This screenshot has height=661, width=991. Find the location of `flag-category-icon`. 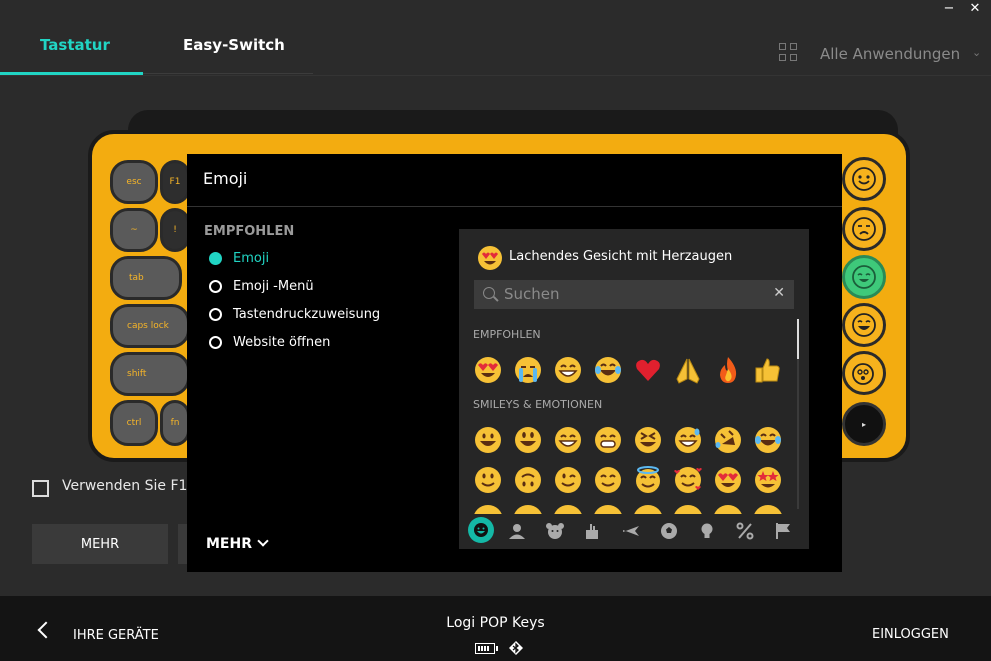

flag-category-icon is located at coordinates (783, 531).